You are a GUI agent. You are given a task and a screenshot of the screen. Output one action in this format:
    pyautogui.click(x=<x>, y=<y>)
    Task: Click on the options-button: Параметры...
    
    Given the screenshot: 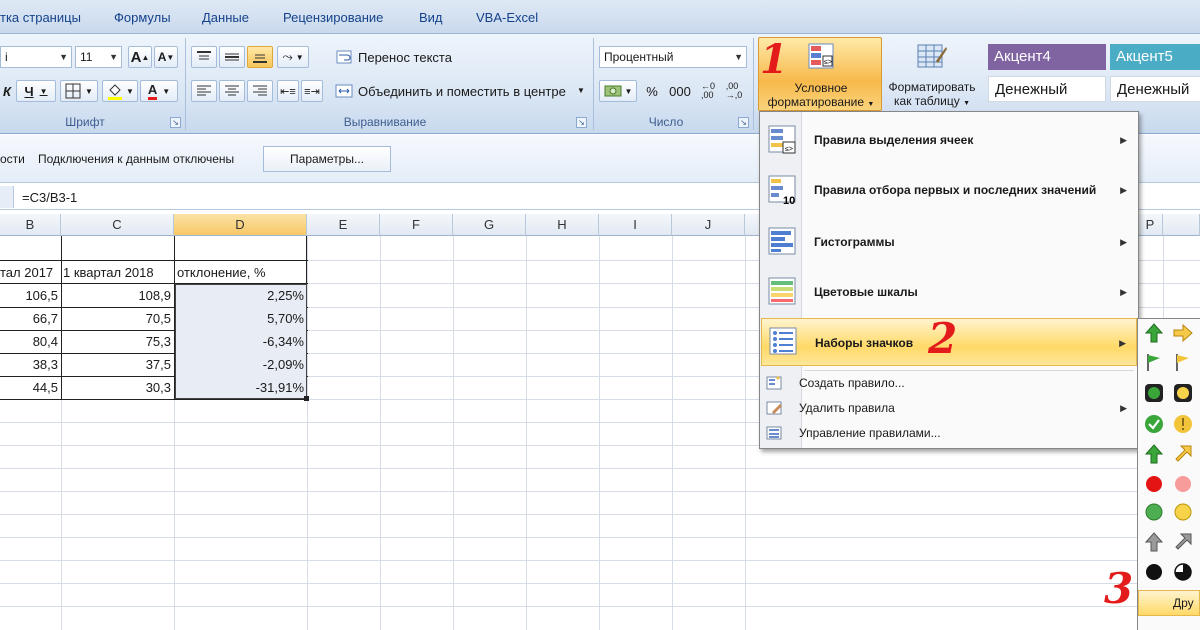 What is the action you would take?
    pyautogui.click(x=327, y=159)
    